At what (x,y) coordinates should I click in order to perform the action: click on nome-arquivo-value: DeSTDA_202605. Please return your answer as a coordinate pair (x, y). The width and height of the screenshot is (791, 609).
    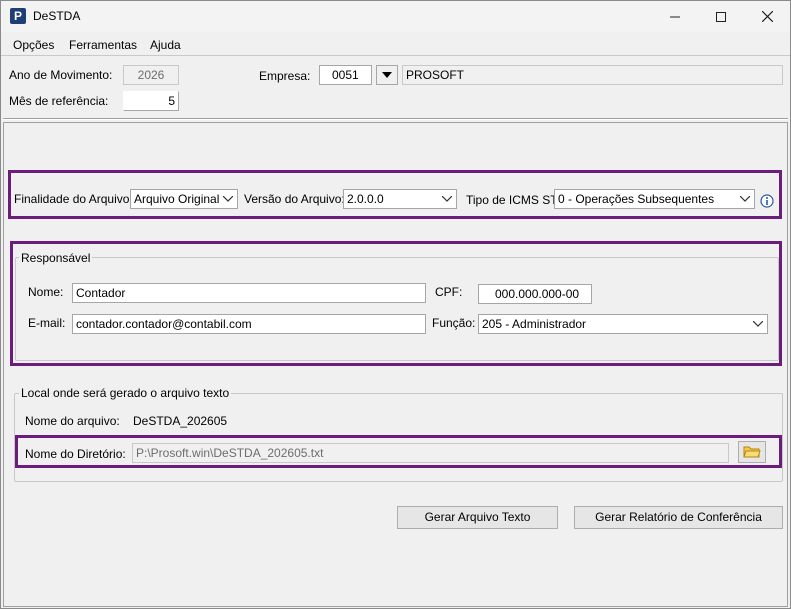
    Looking at the image, I should click on (180, 421).